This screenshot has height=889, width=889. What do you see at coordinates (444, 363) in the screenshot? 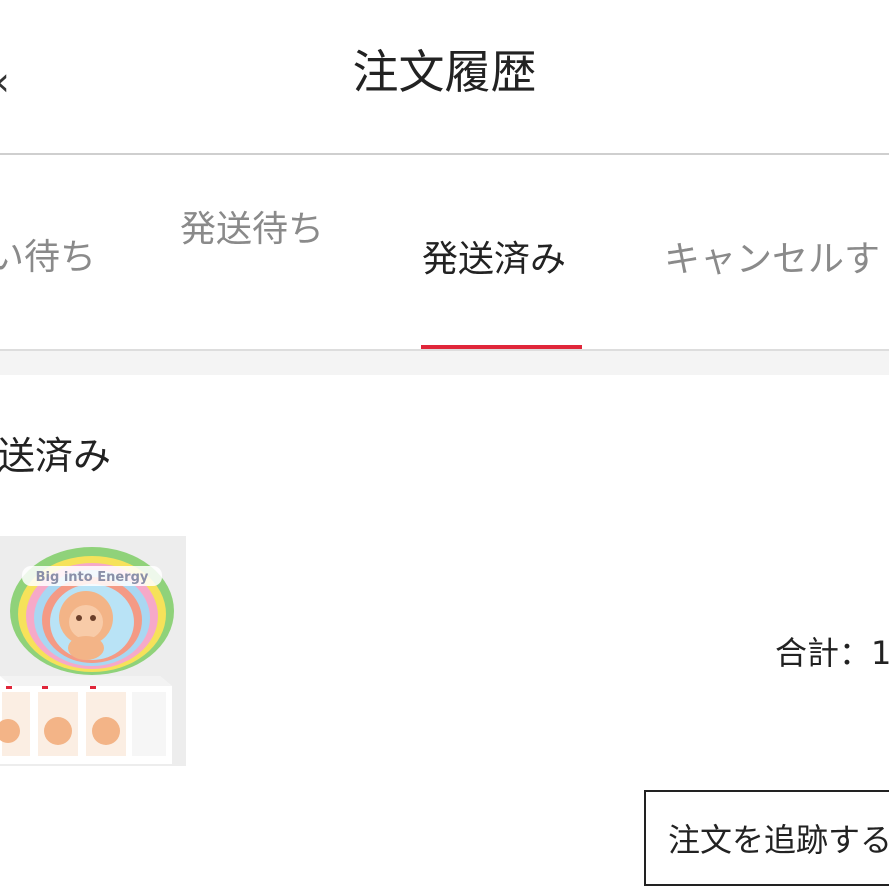
I see `section-gap` at bounding box center [444, 363].